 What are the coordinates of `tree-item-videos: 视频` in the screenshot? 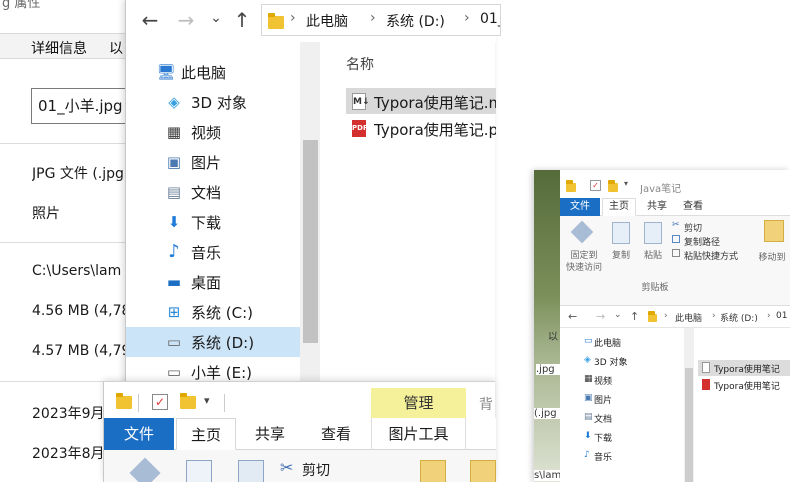 It's located at (603, 380).